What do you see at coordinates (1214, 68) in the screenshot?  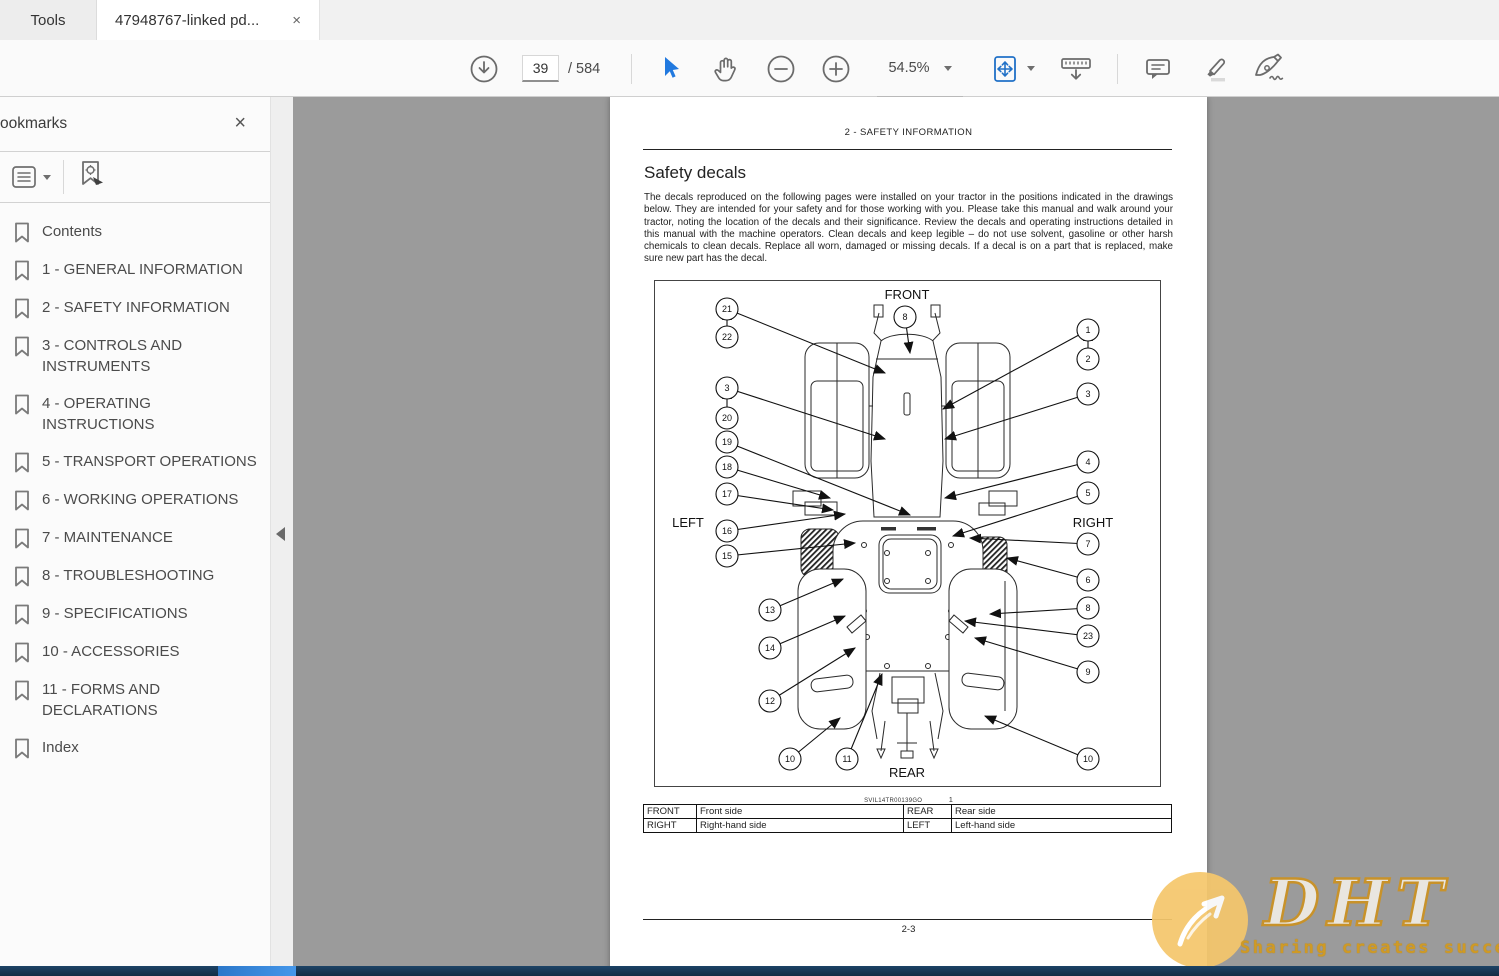 I see `highlighter-icon` at bounding box center [1214, 68].